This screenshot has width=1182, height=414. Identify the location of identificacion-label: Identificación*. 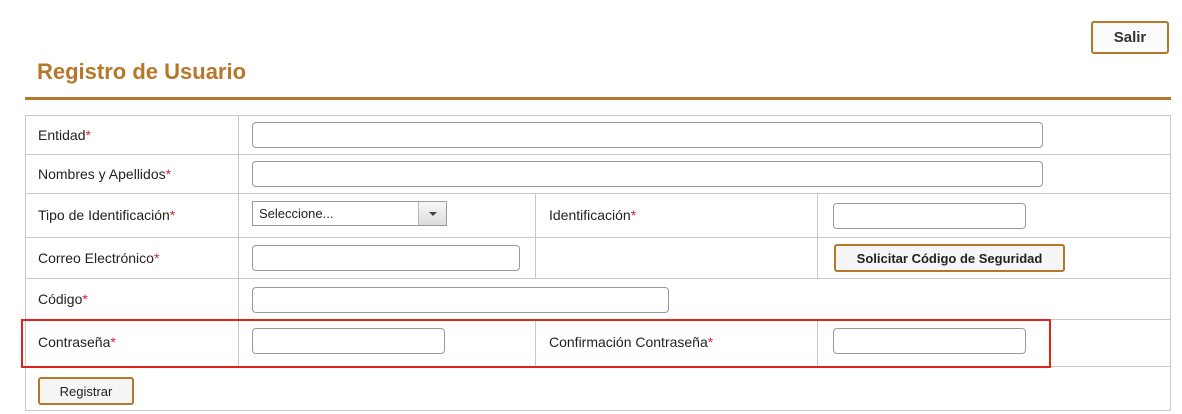
(593, 215).